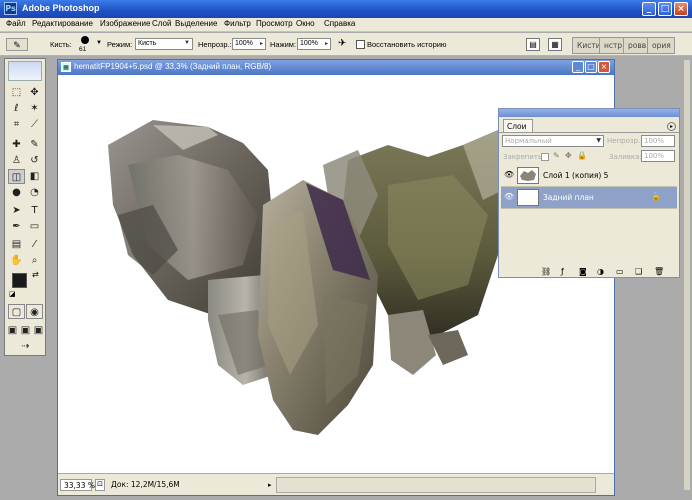 The image size is (692, 500). I want to click on new-layer-icon: ❑, so click(638, 271).